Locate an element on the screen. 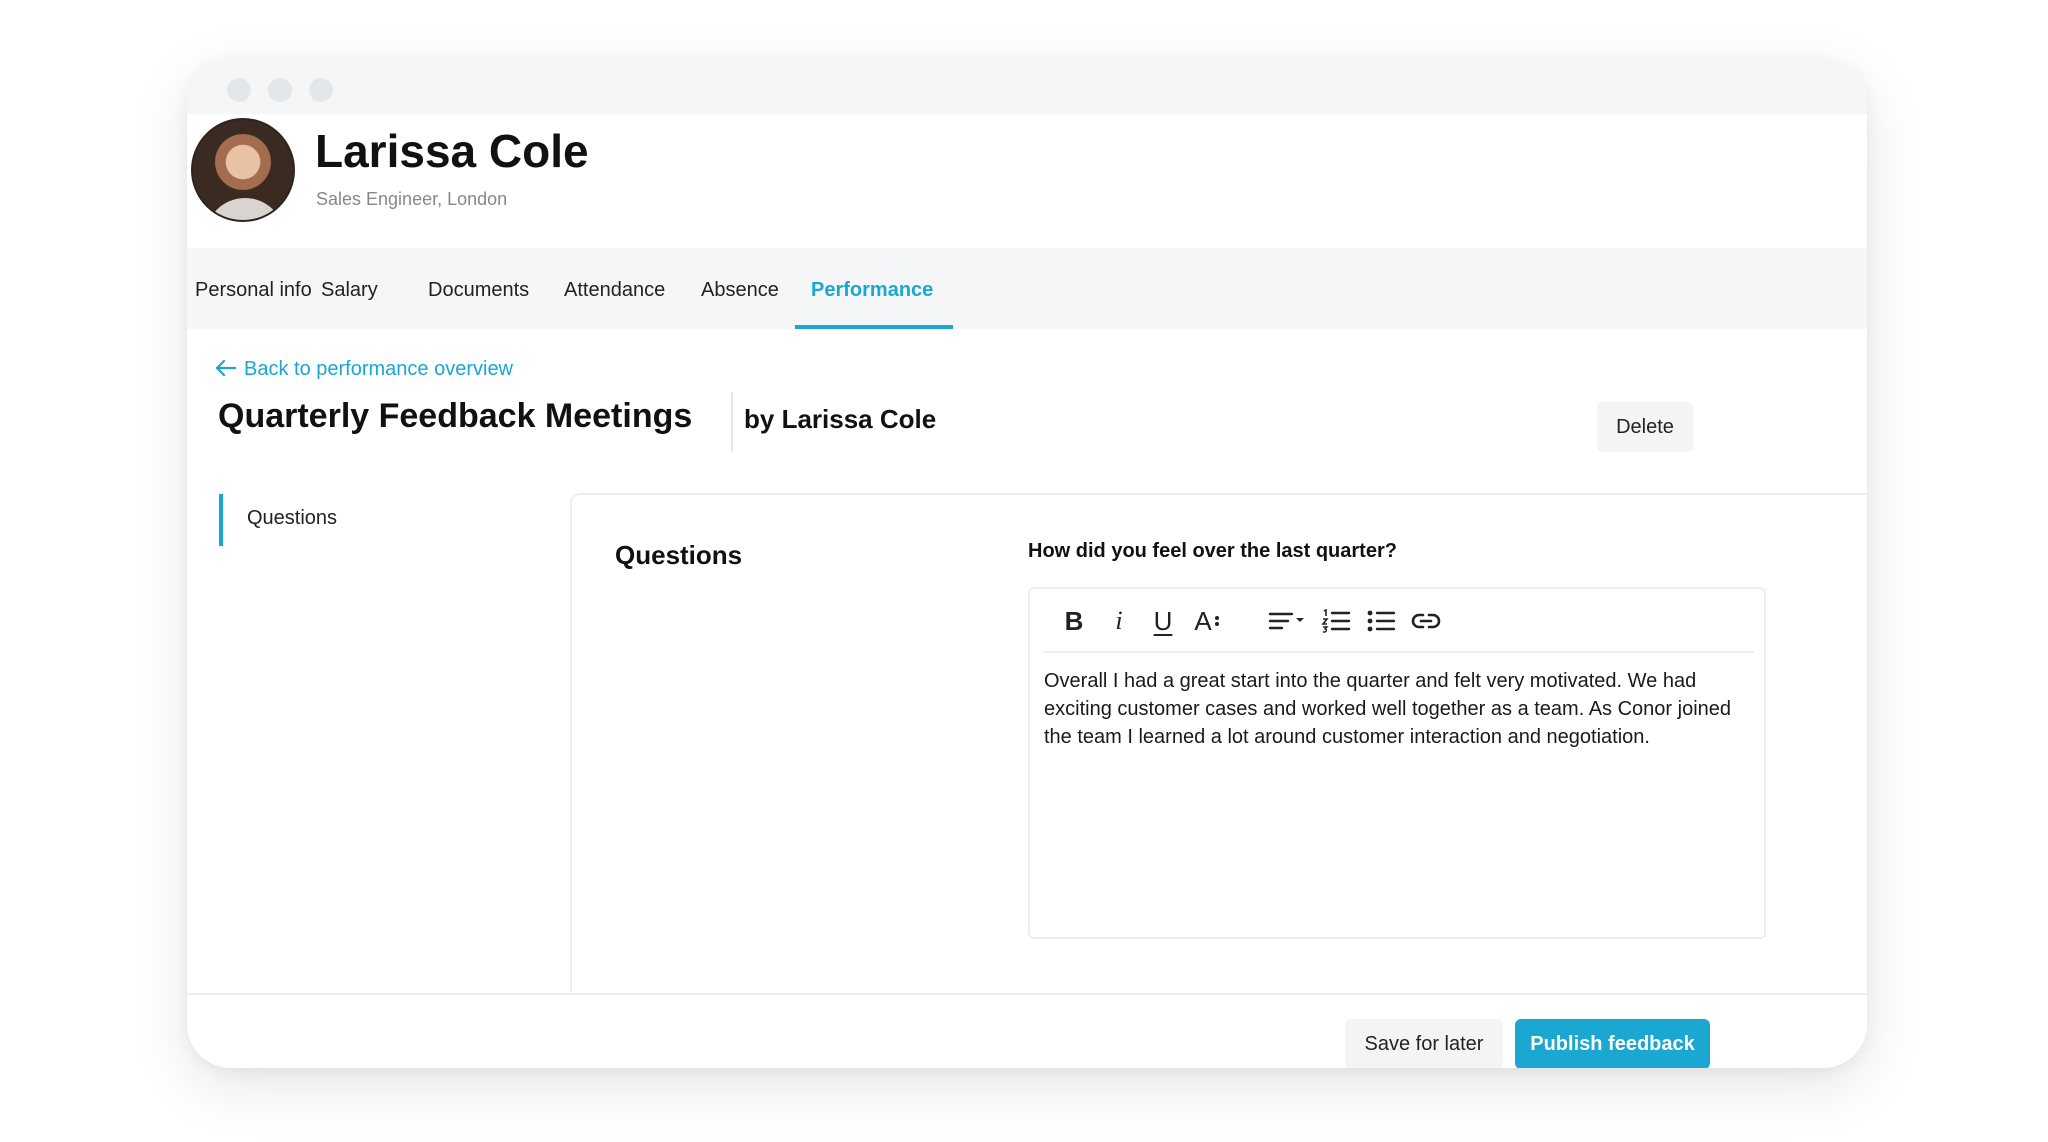  bold-icon: B is located at coordinates (1074, 621).